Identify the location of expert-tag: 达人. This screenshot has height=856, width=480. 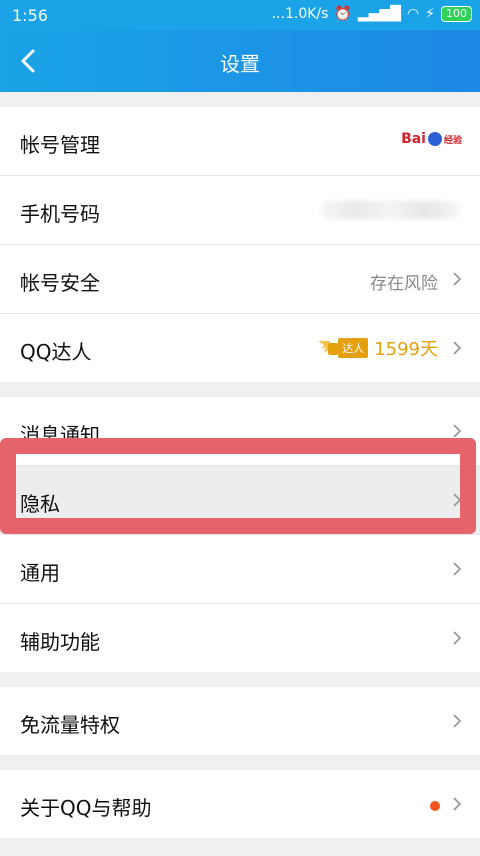
(353, 348).